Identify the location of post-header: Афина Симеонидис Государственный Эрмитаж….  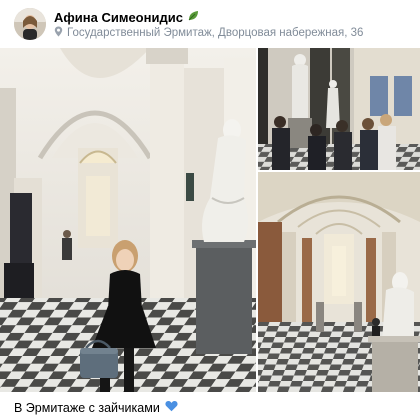
(210, 24).